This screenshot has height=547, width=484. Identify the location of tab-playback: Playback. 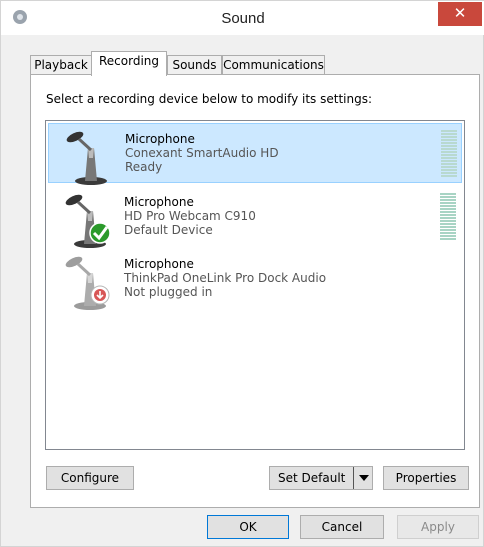
(61, 64).